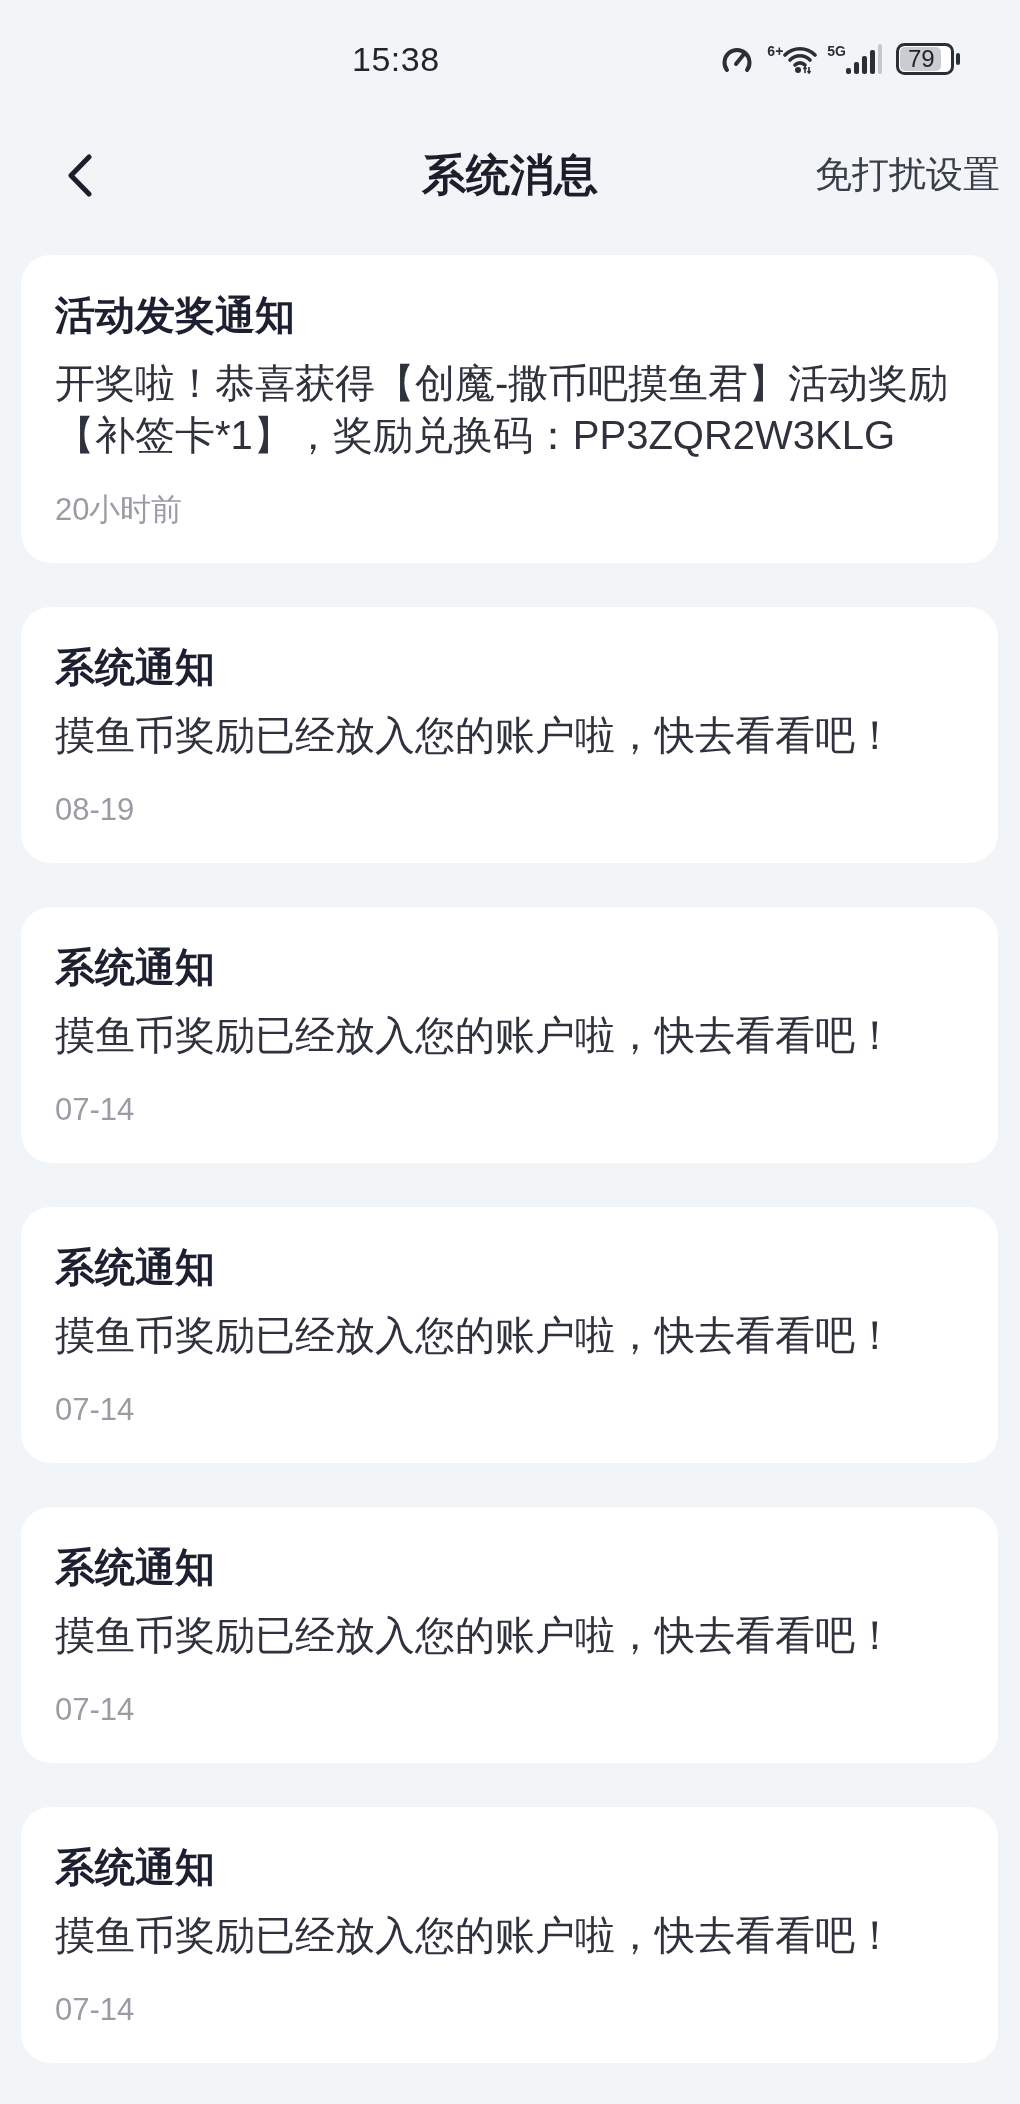 The image size is (1020, 2104). Describe the element at coordinates (80, 175) in the screenshot. I see `back-chevron-icon` at that location.